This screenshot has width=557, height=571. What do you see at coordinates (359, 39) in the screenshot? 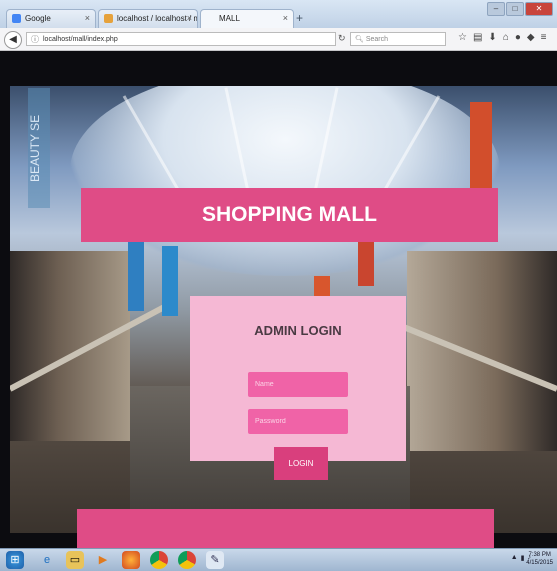
I see `search-icon: 🔍︎` at bounding box center [359, 39].